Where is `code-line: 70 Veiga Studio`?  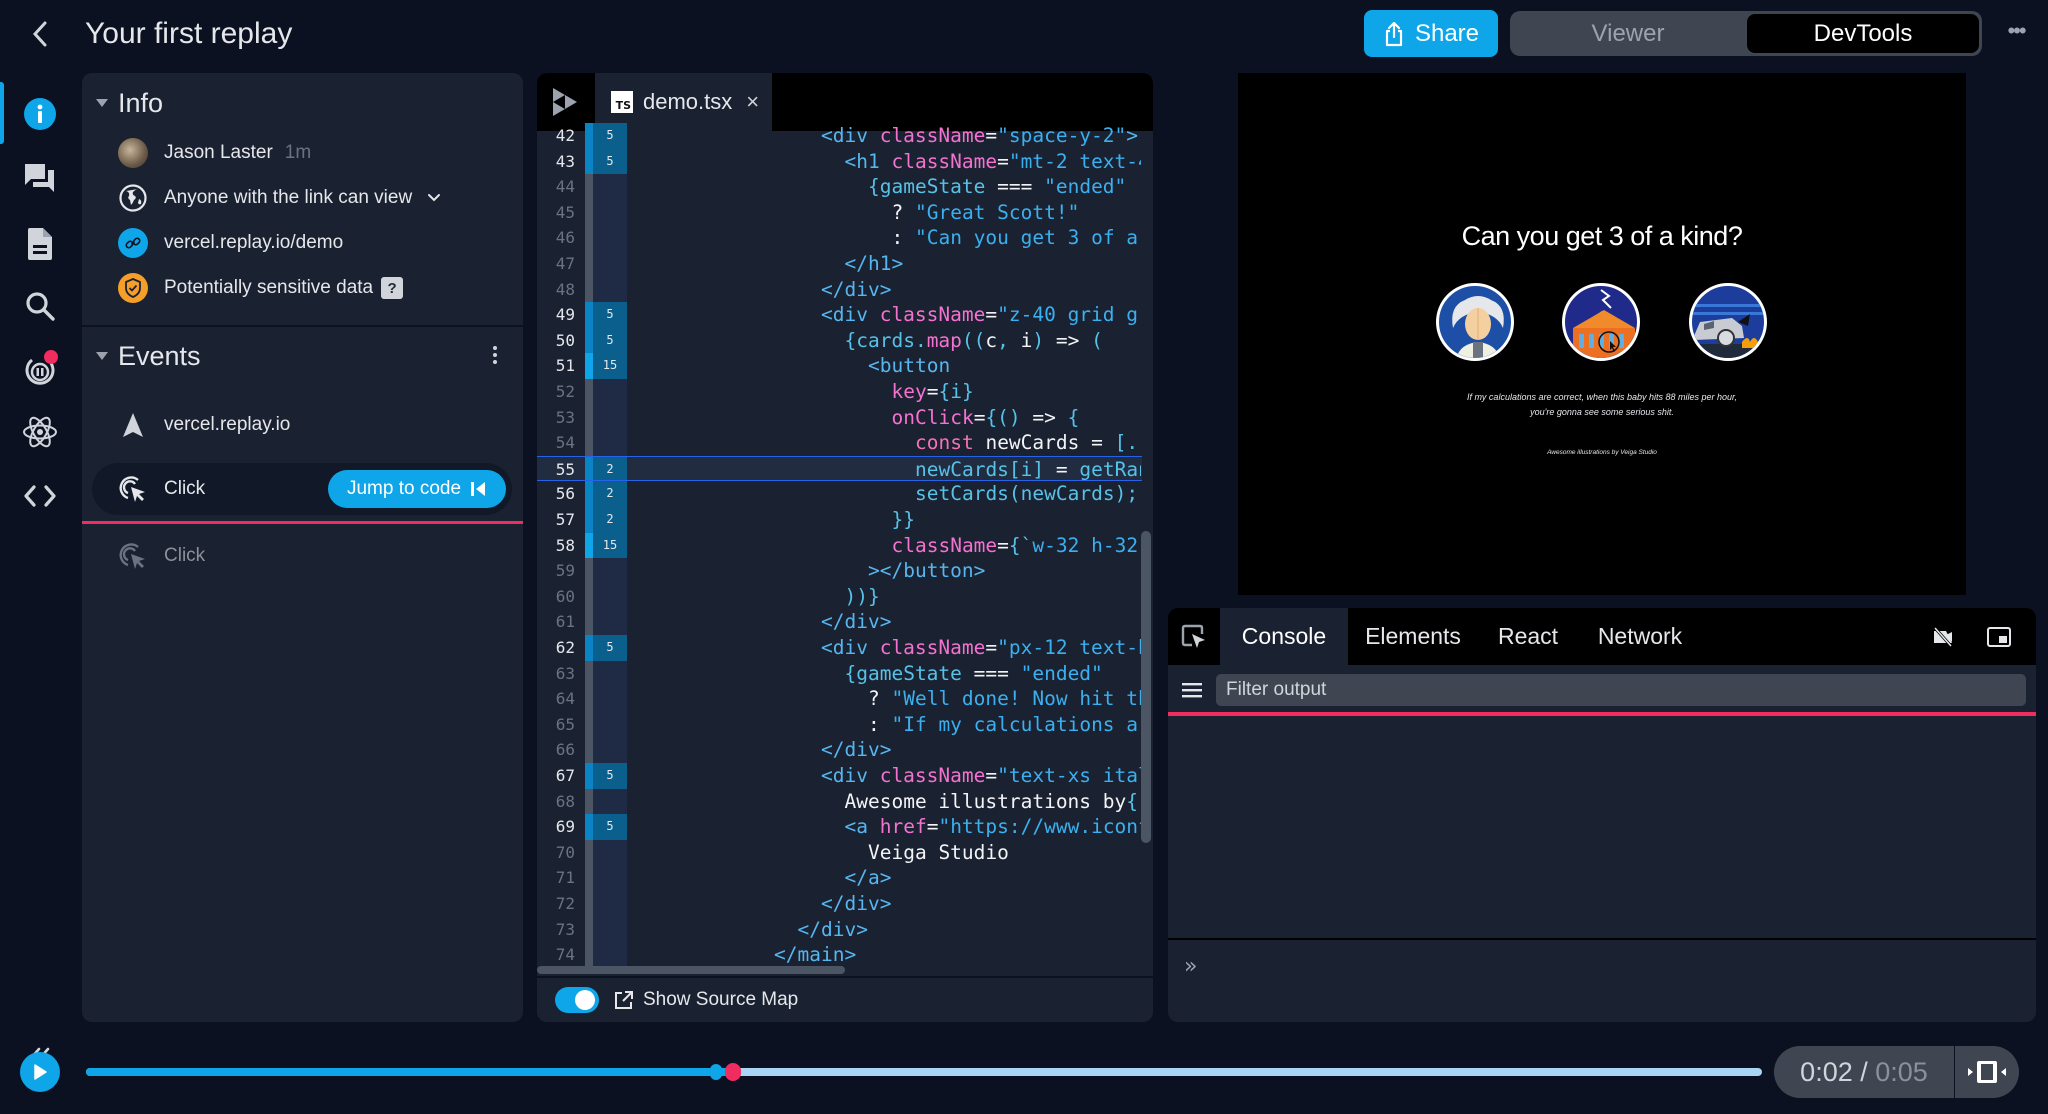
code-line: 70 Veiga Studio is located at coordinates (839, 852).